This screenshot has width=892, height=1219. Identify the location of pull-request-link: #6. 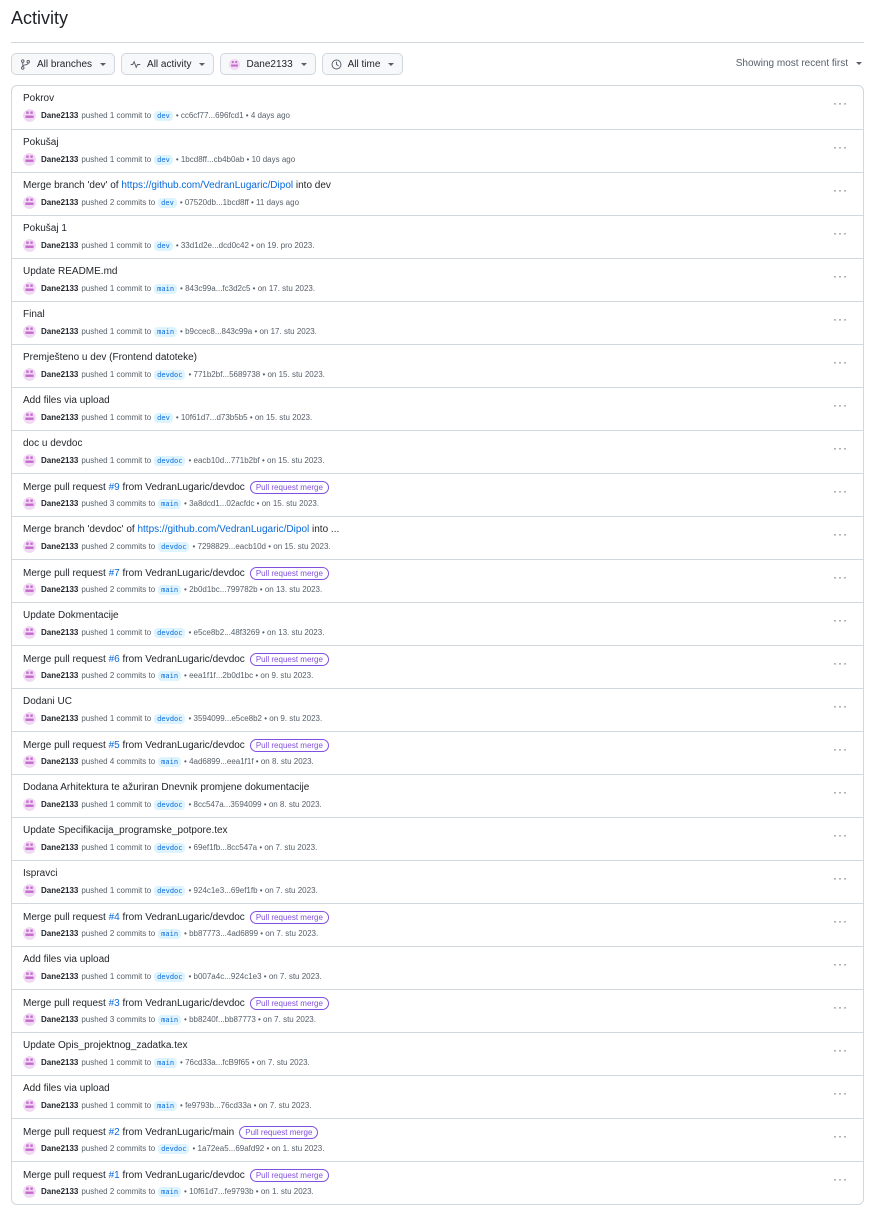
(114, 659).